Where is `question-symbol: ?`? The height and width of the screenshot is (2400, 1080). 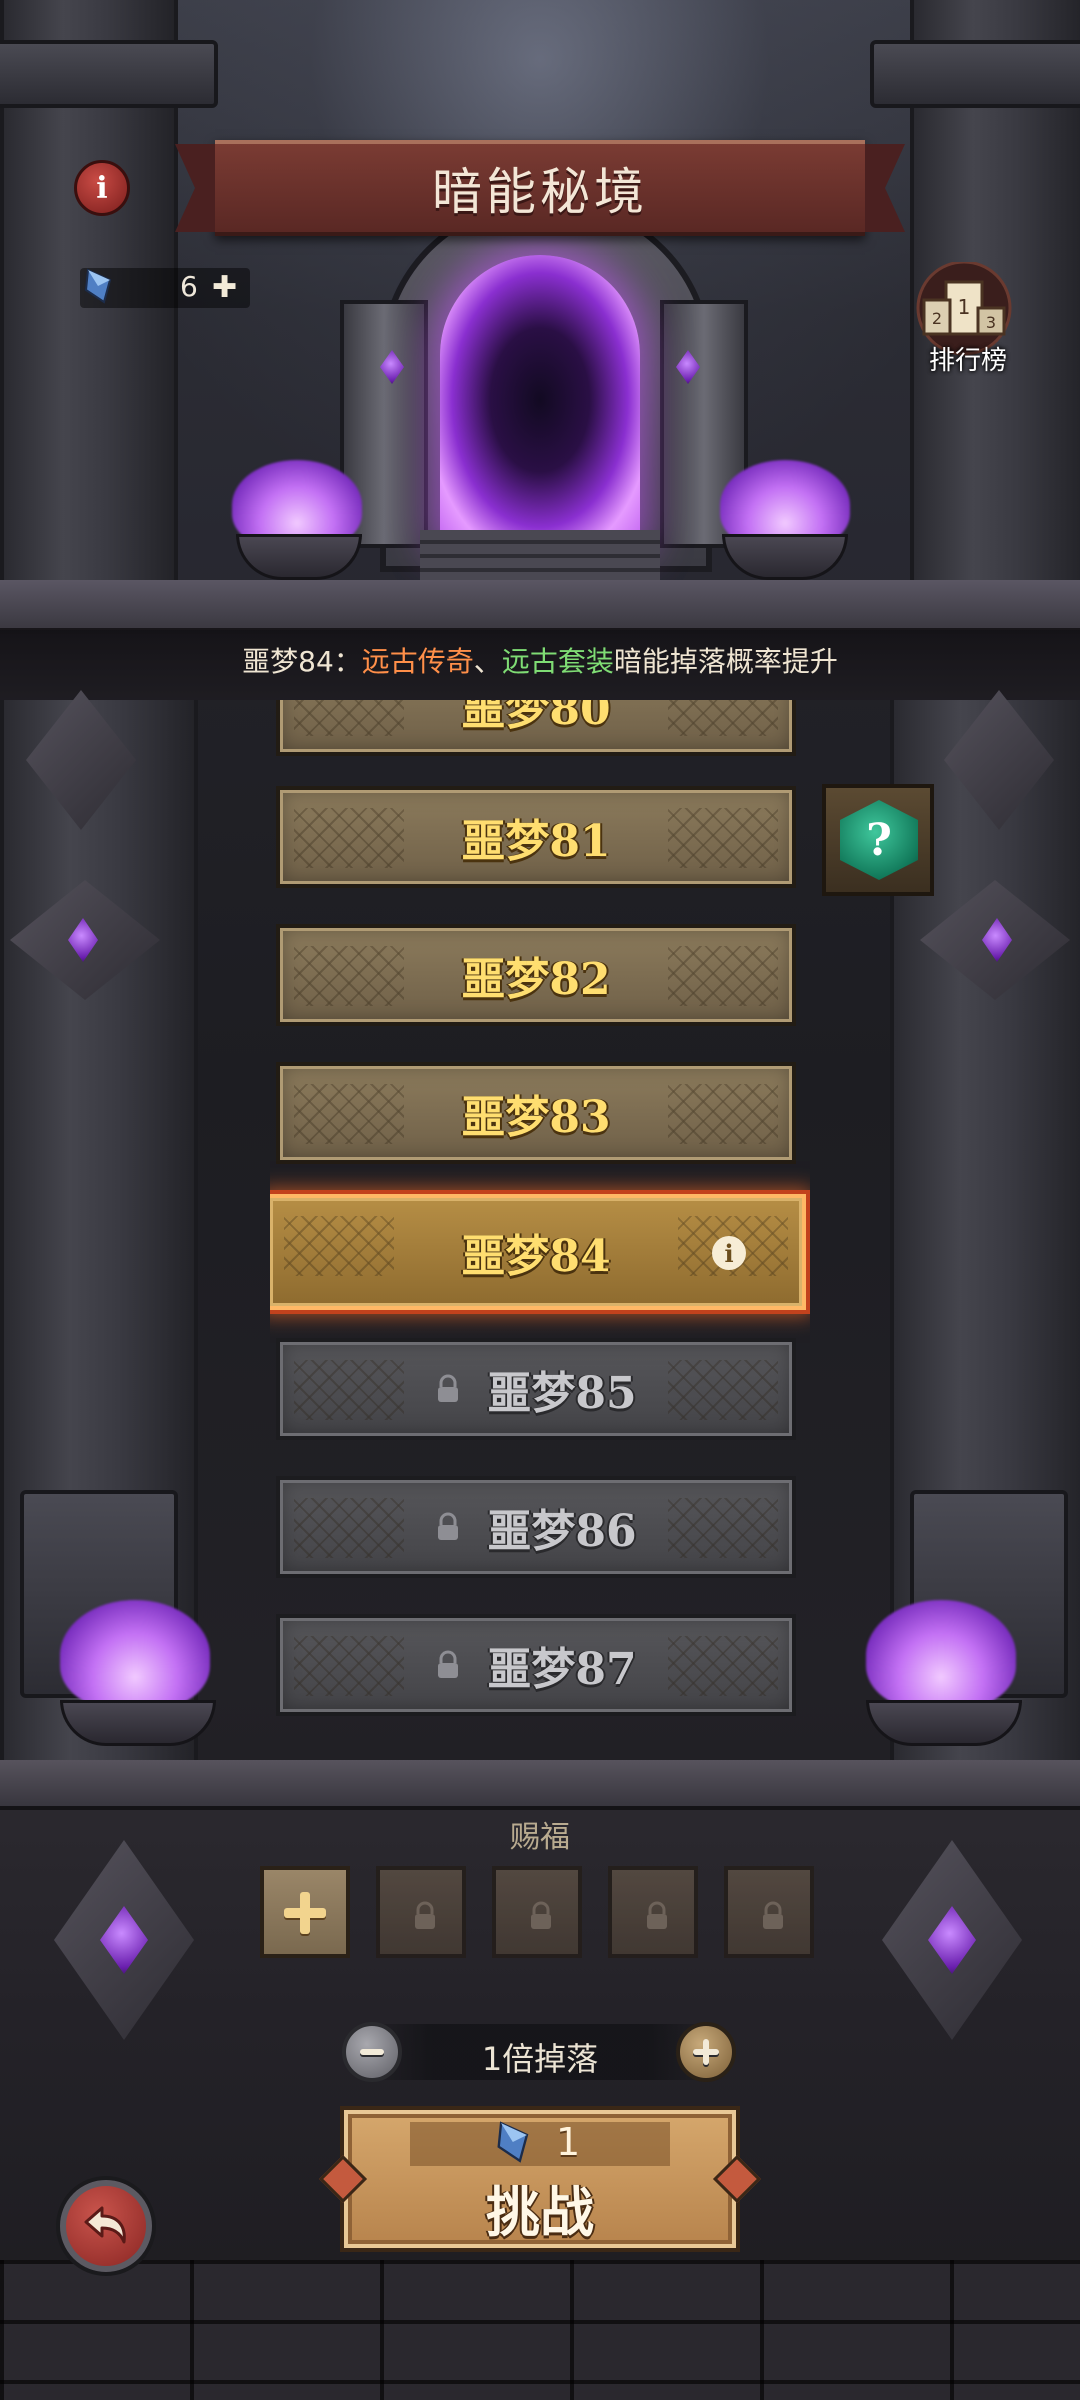 question-symbol: ? is located at coordinates (879, 840).